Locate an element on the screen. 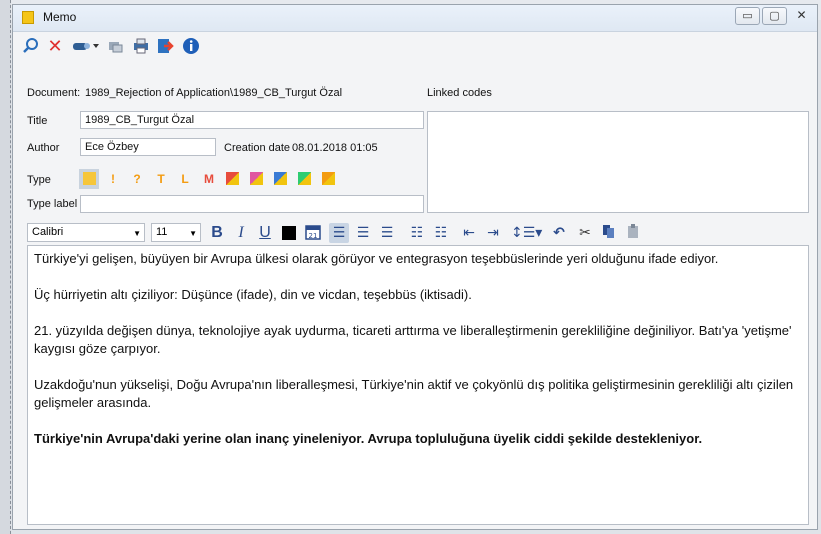  numbered-list-icon: ☷ is located at coordinates (441, 233).